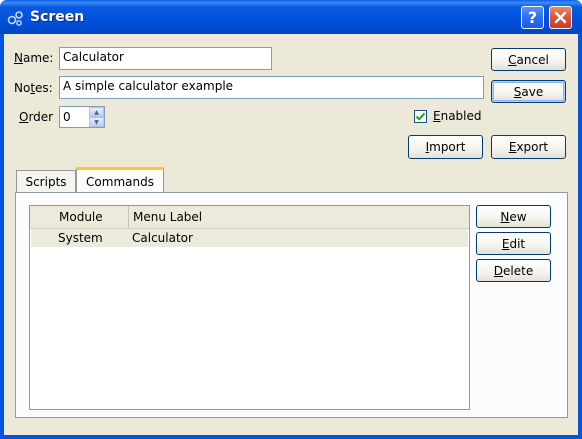  I want to click on close-button, so click(560, 17).